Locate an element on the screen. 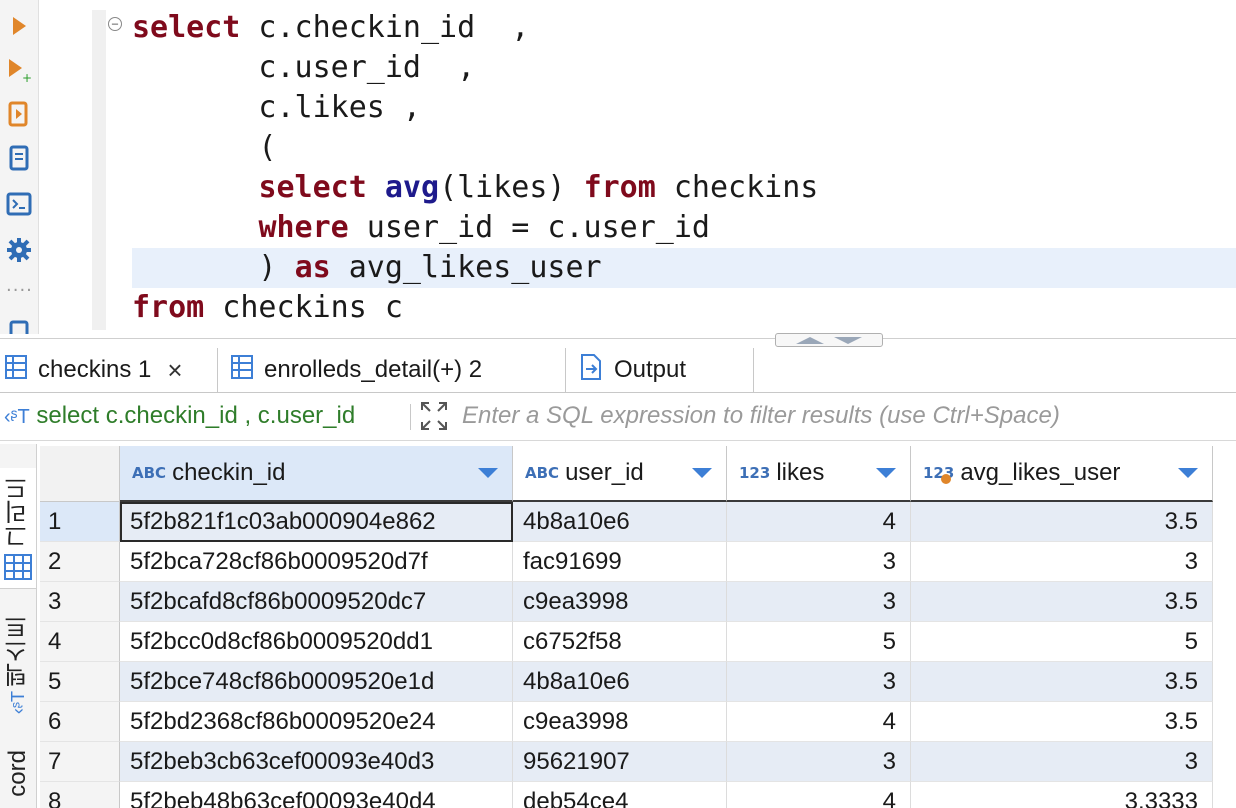 The width and height of the screenshot is (1236, 808). cell-checkin-id: 5f2bcc0d8cf86b0009520dd1 is located at coordinates (316, 642).